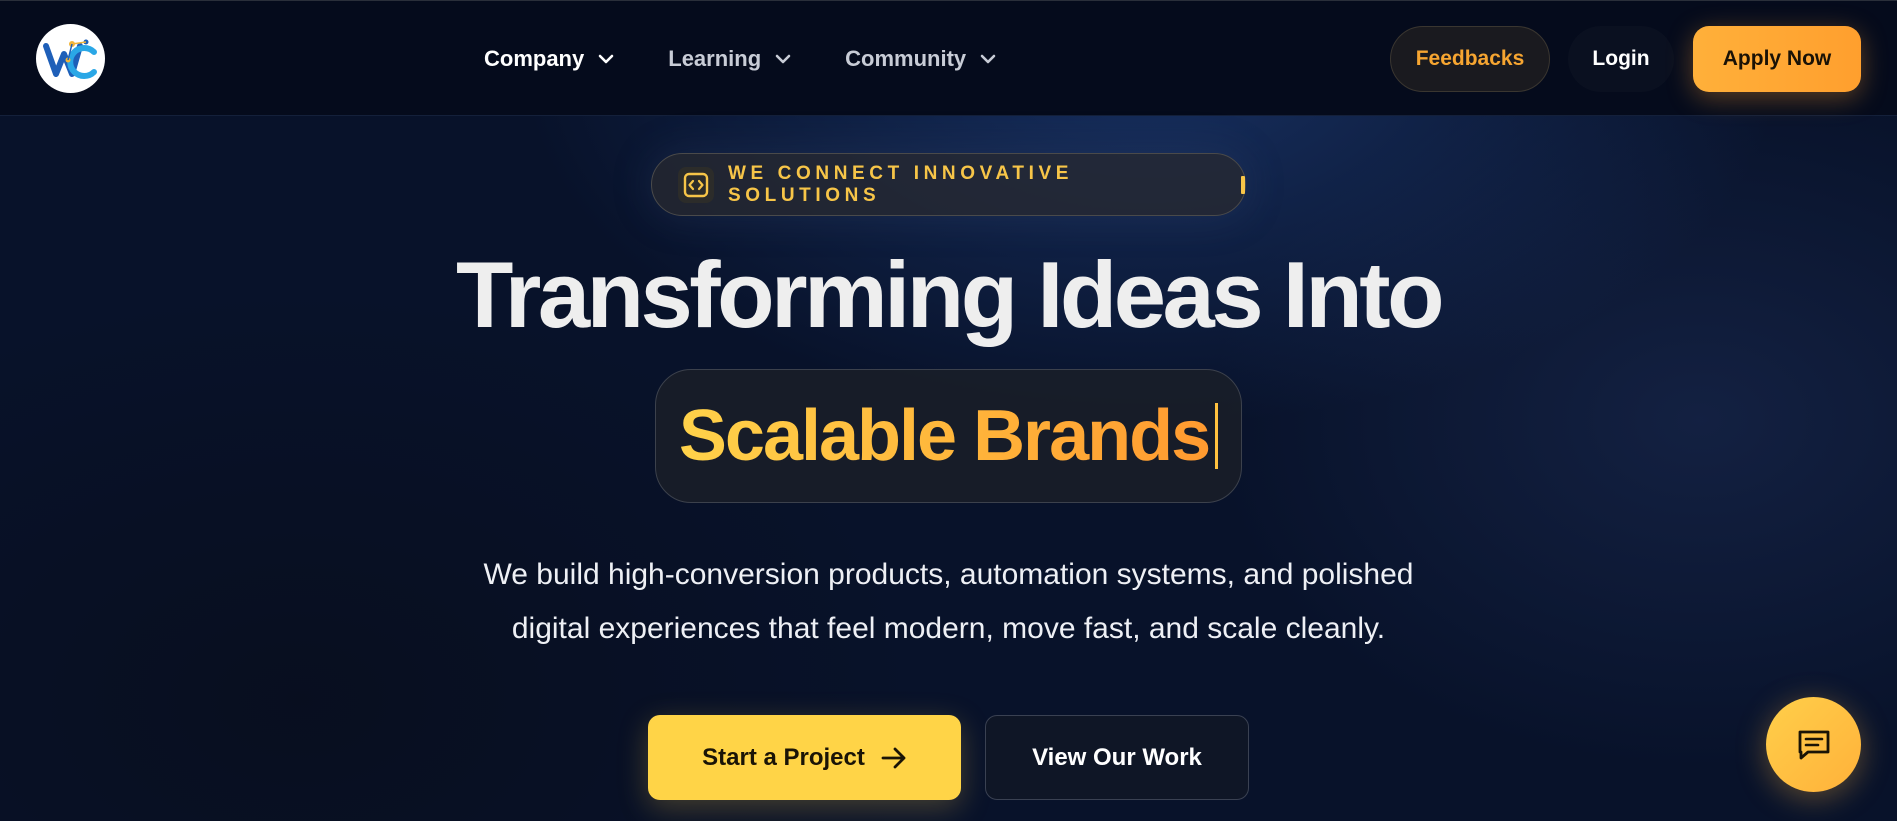  I want to click on hero-badge: WE CONNECT INNOVATIVE SOLUTIONS, so click(948, 184).